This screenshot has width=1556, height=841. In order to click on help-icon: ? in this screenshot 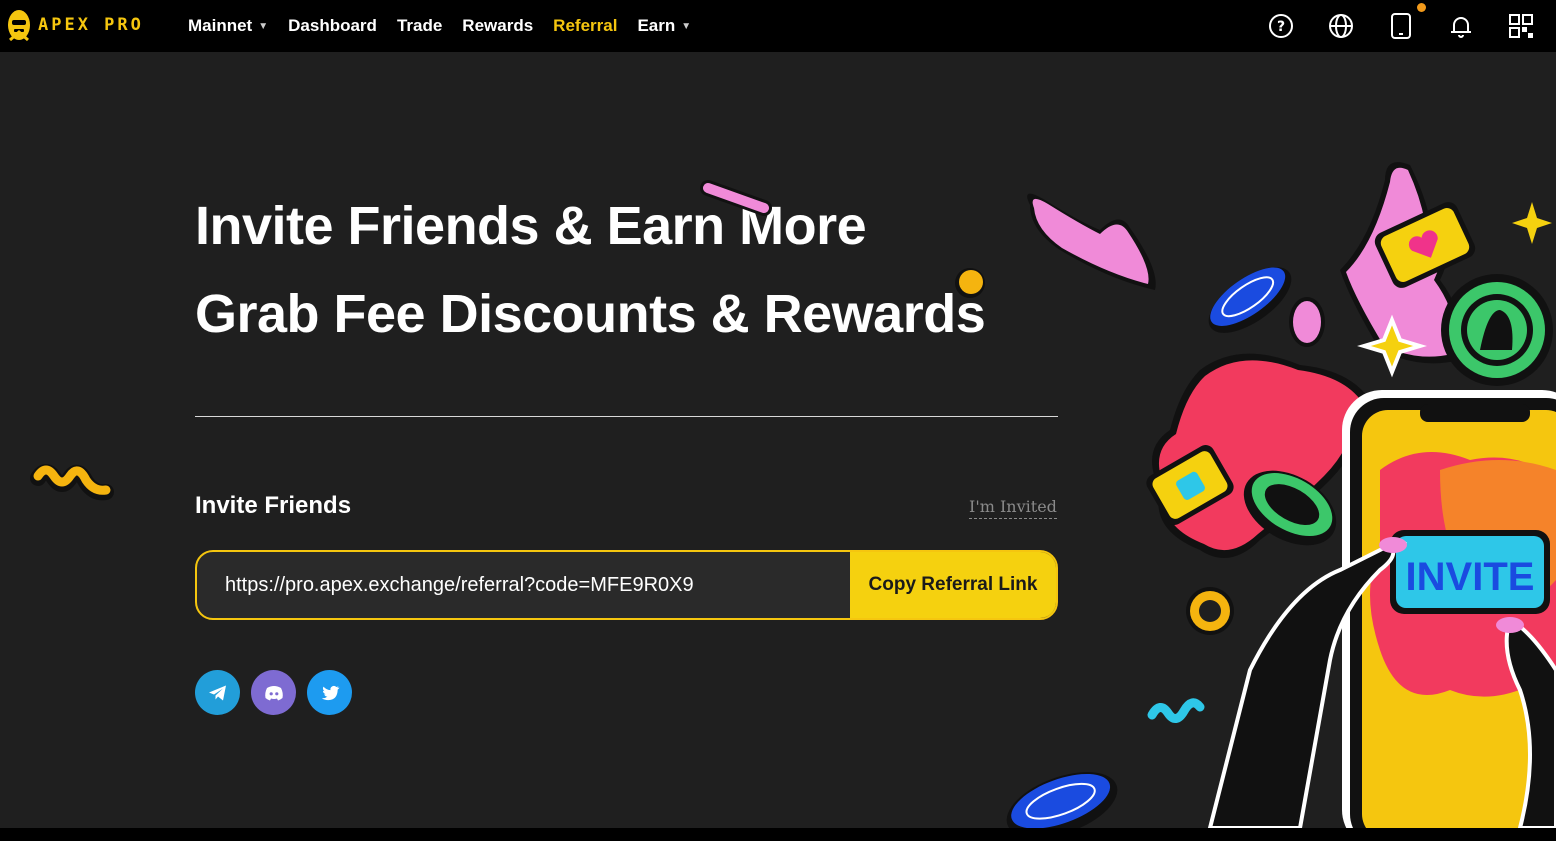, I will do `click(1281, 26)`.